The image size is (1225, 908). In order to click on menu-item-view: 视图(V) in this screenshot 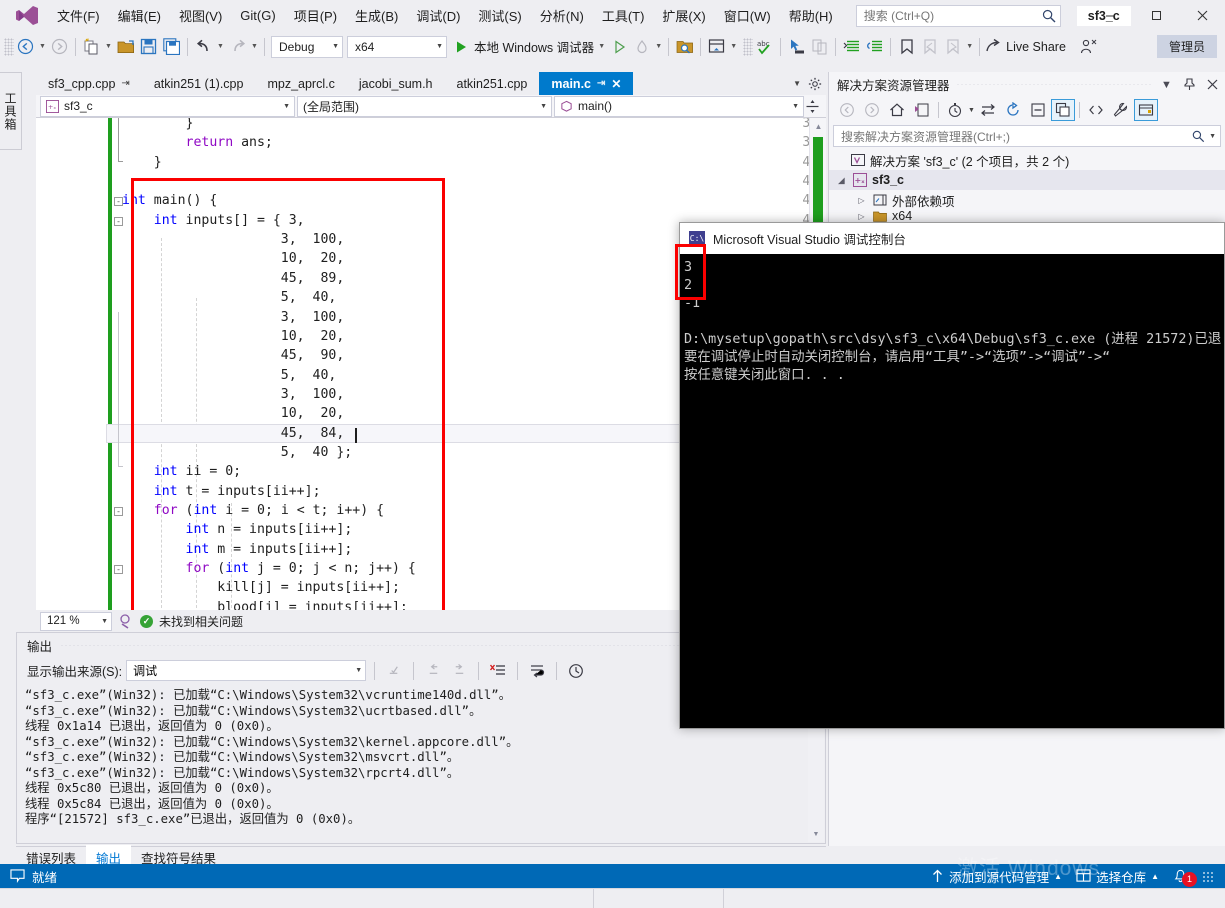, I will do `click(200, 15)`.